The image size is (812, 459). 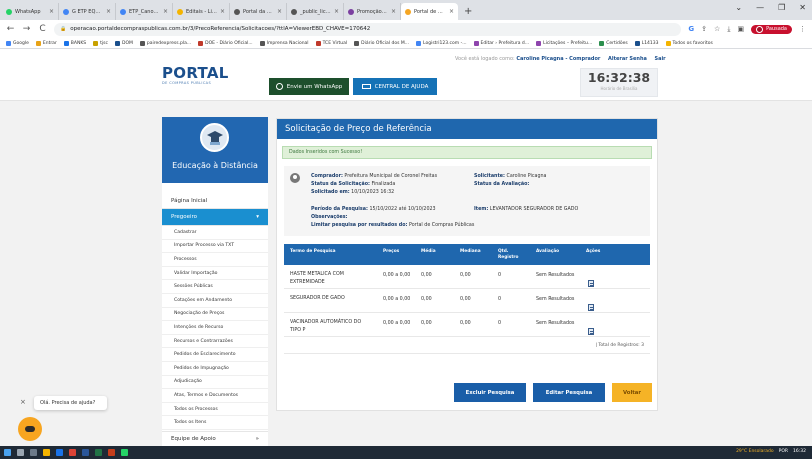 What do you see at coordinates (508, 254) in the screenshot?
I see `column-header: Qtd. Registro` at bounding box center [508, 254].